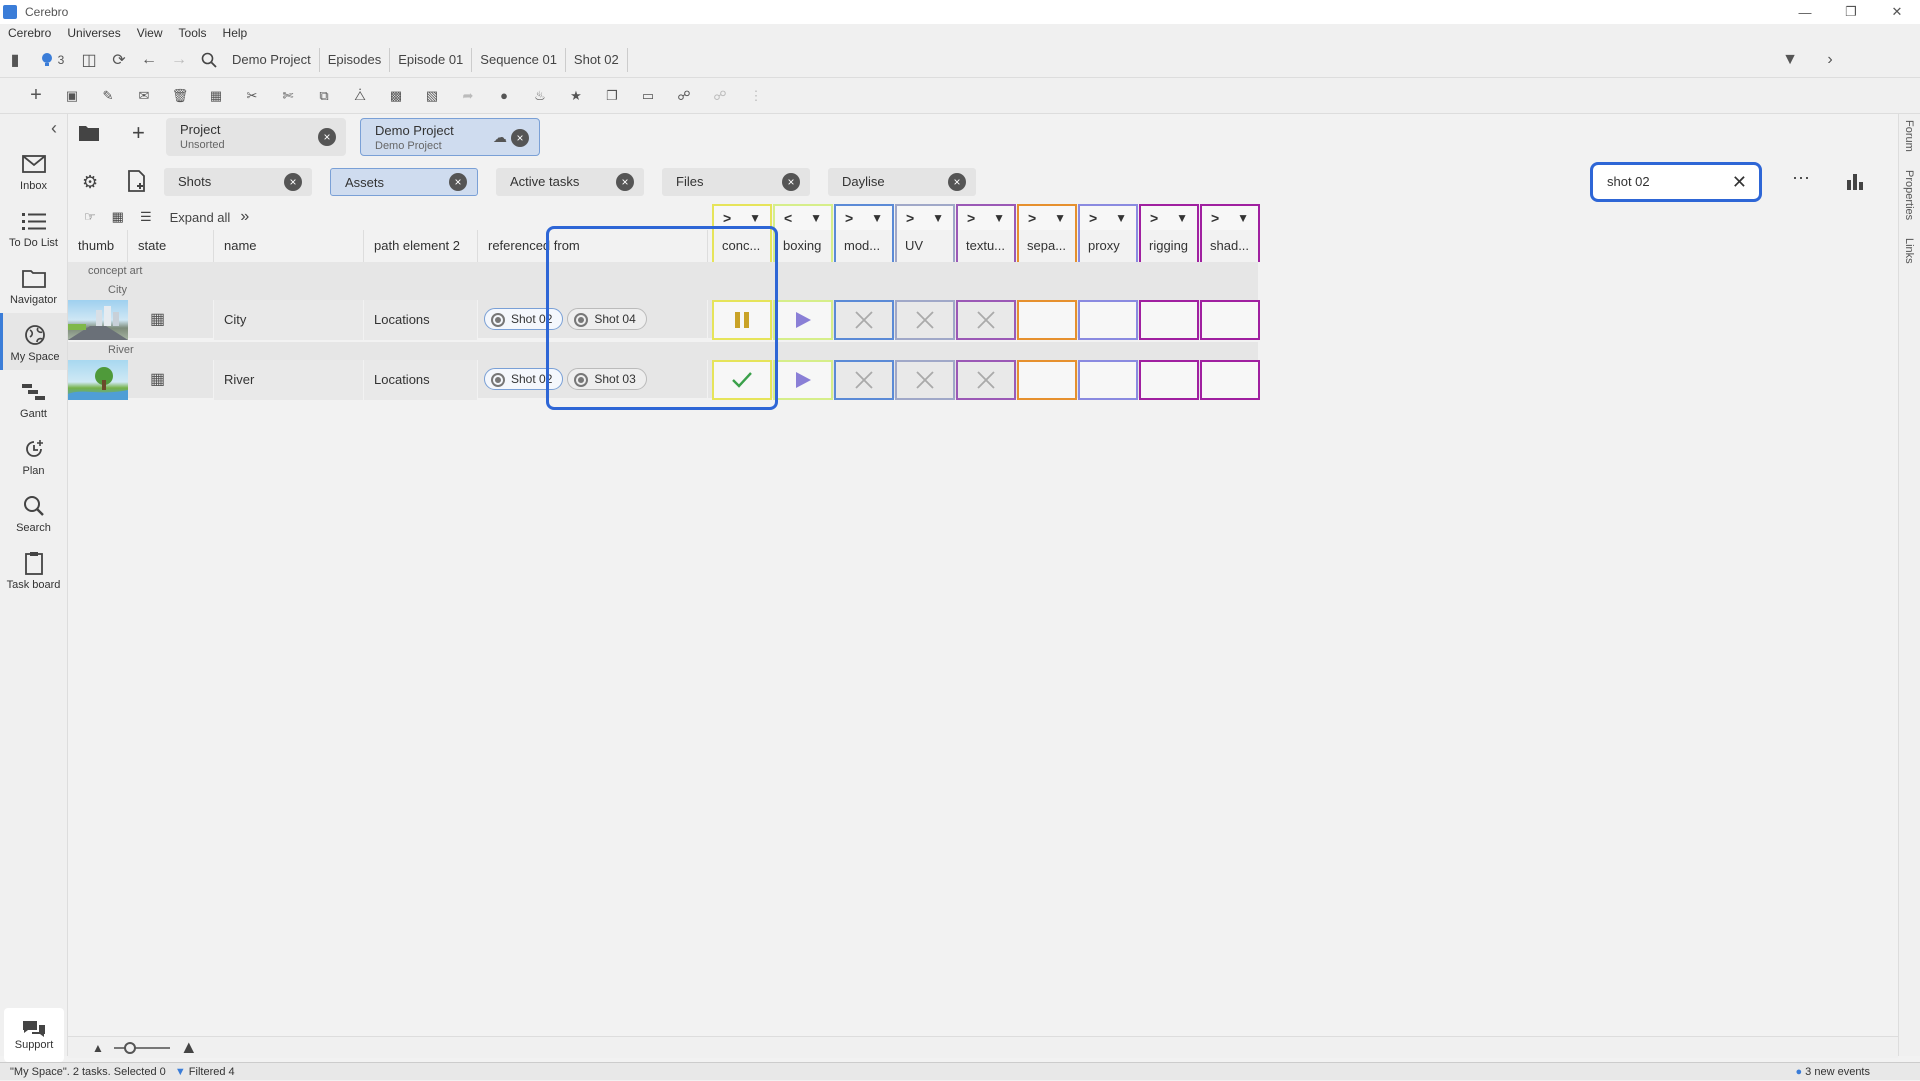 This screenshot has height=1081, width=1920. What do you see at coordinates (29, 33) in the screenshot?
I see `menu-cerebro: Cerebro` at bounding box center [29, 33].